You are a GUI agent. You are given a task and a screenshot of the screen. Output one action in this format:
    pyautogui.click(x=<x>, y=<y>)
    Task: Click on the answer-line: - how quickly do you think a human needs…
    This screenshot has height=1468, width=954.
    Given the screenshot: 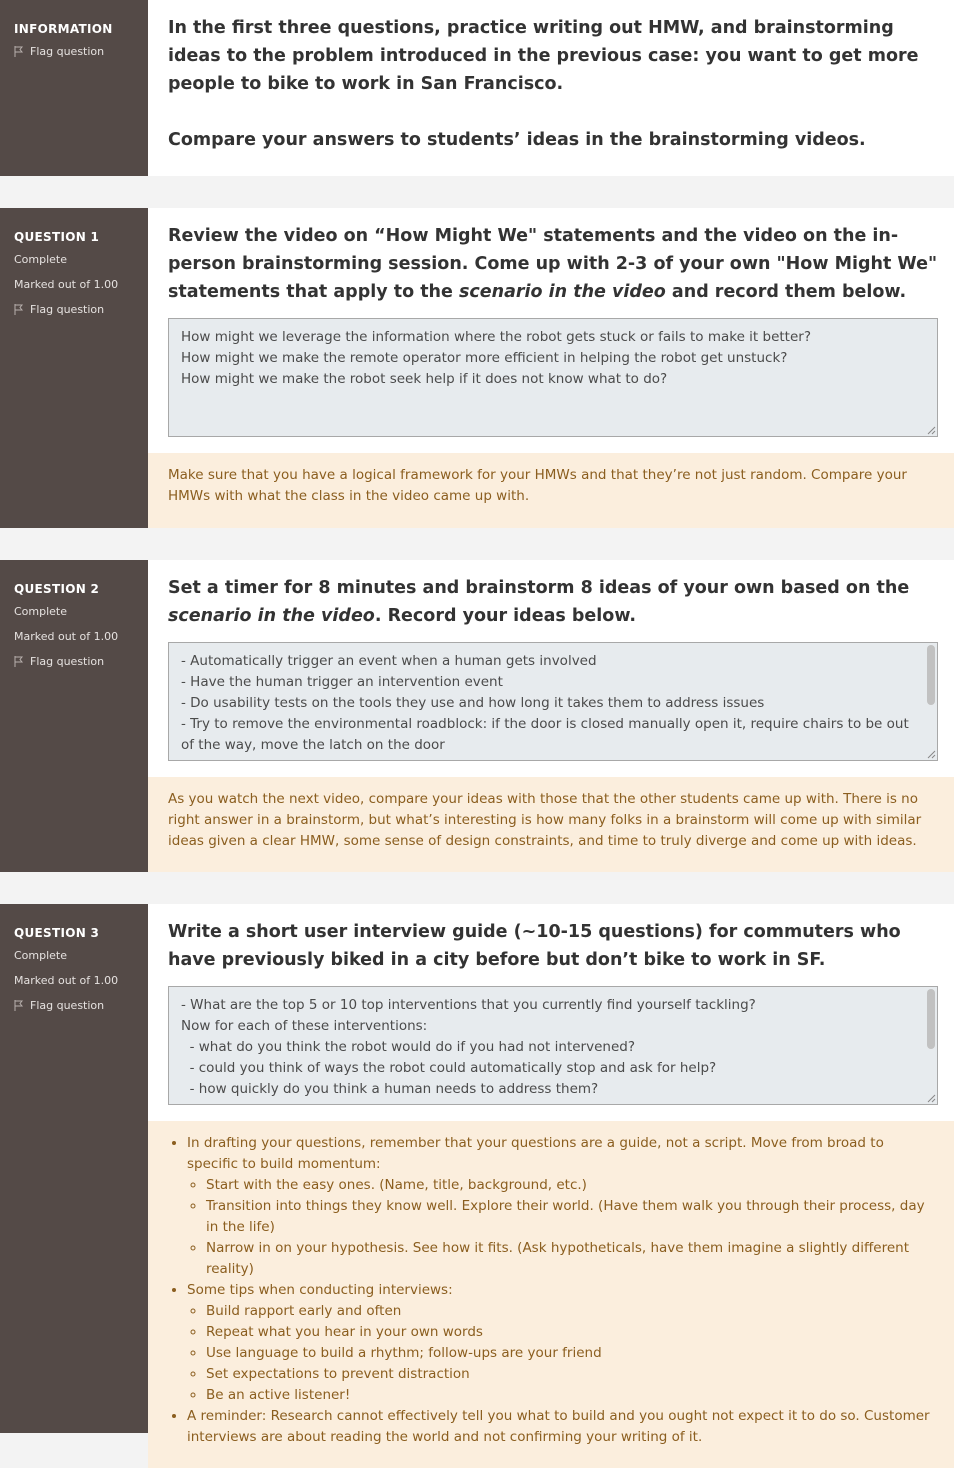 What is the action you would take?
    pyautogui.click(x=390, y=1089)
    